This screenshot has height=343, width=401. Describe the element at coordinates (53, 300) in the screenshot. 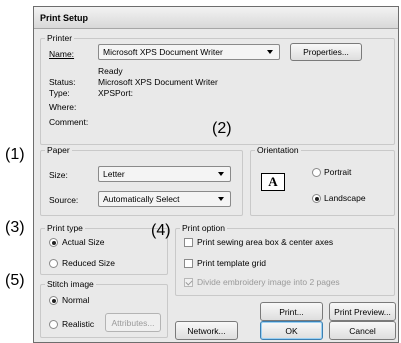

I see `normal-radio` at that location.